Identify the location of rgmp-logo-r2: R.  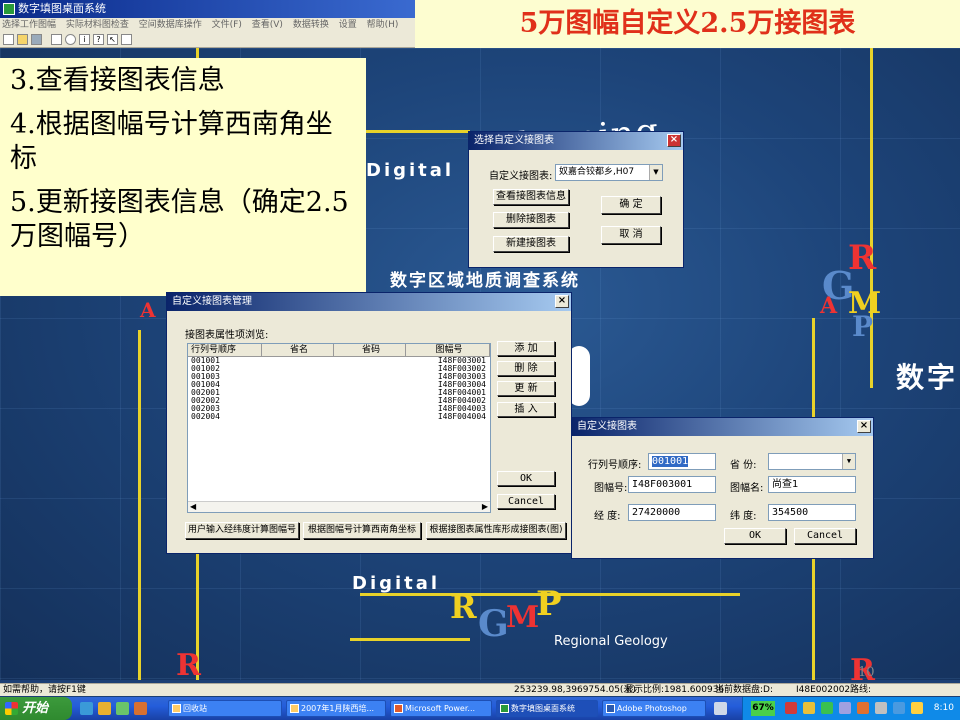
(463, 607).